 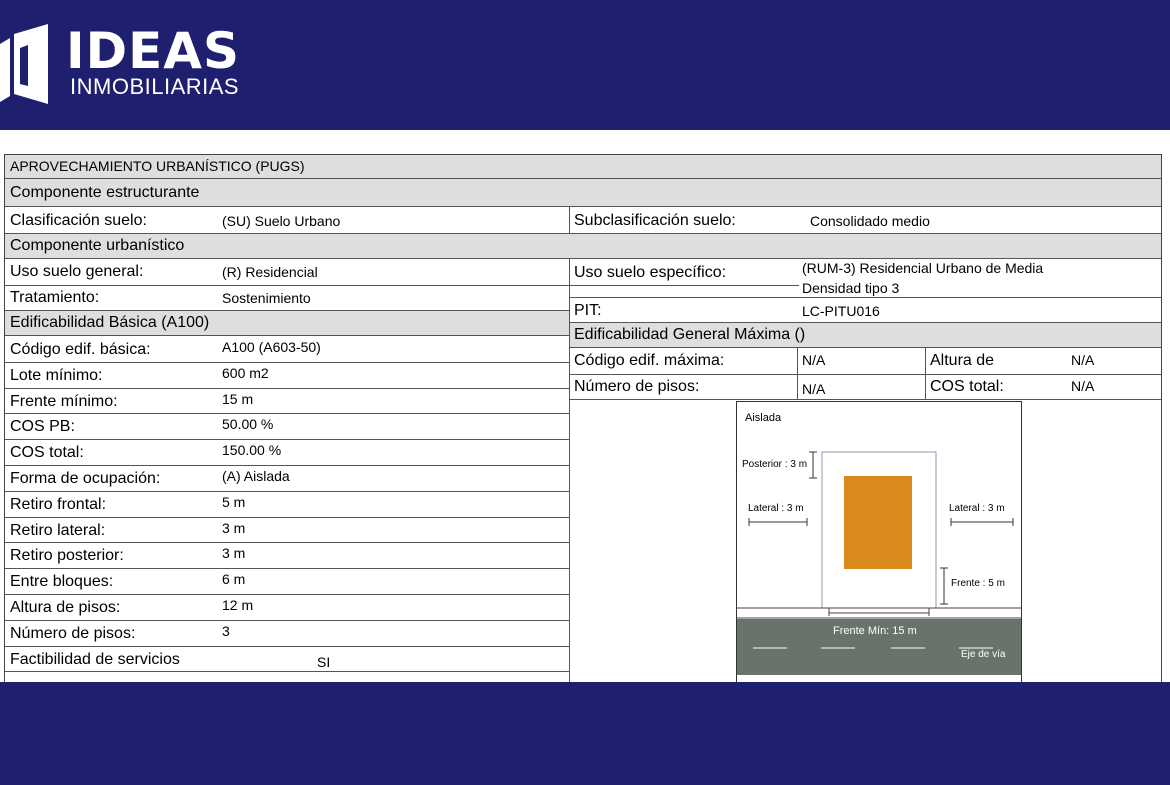 I want to click on edif-basica-header: Edificabilidad Básica (A100), so click(x=110, y=322).